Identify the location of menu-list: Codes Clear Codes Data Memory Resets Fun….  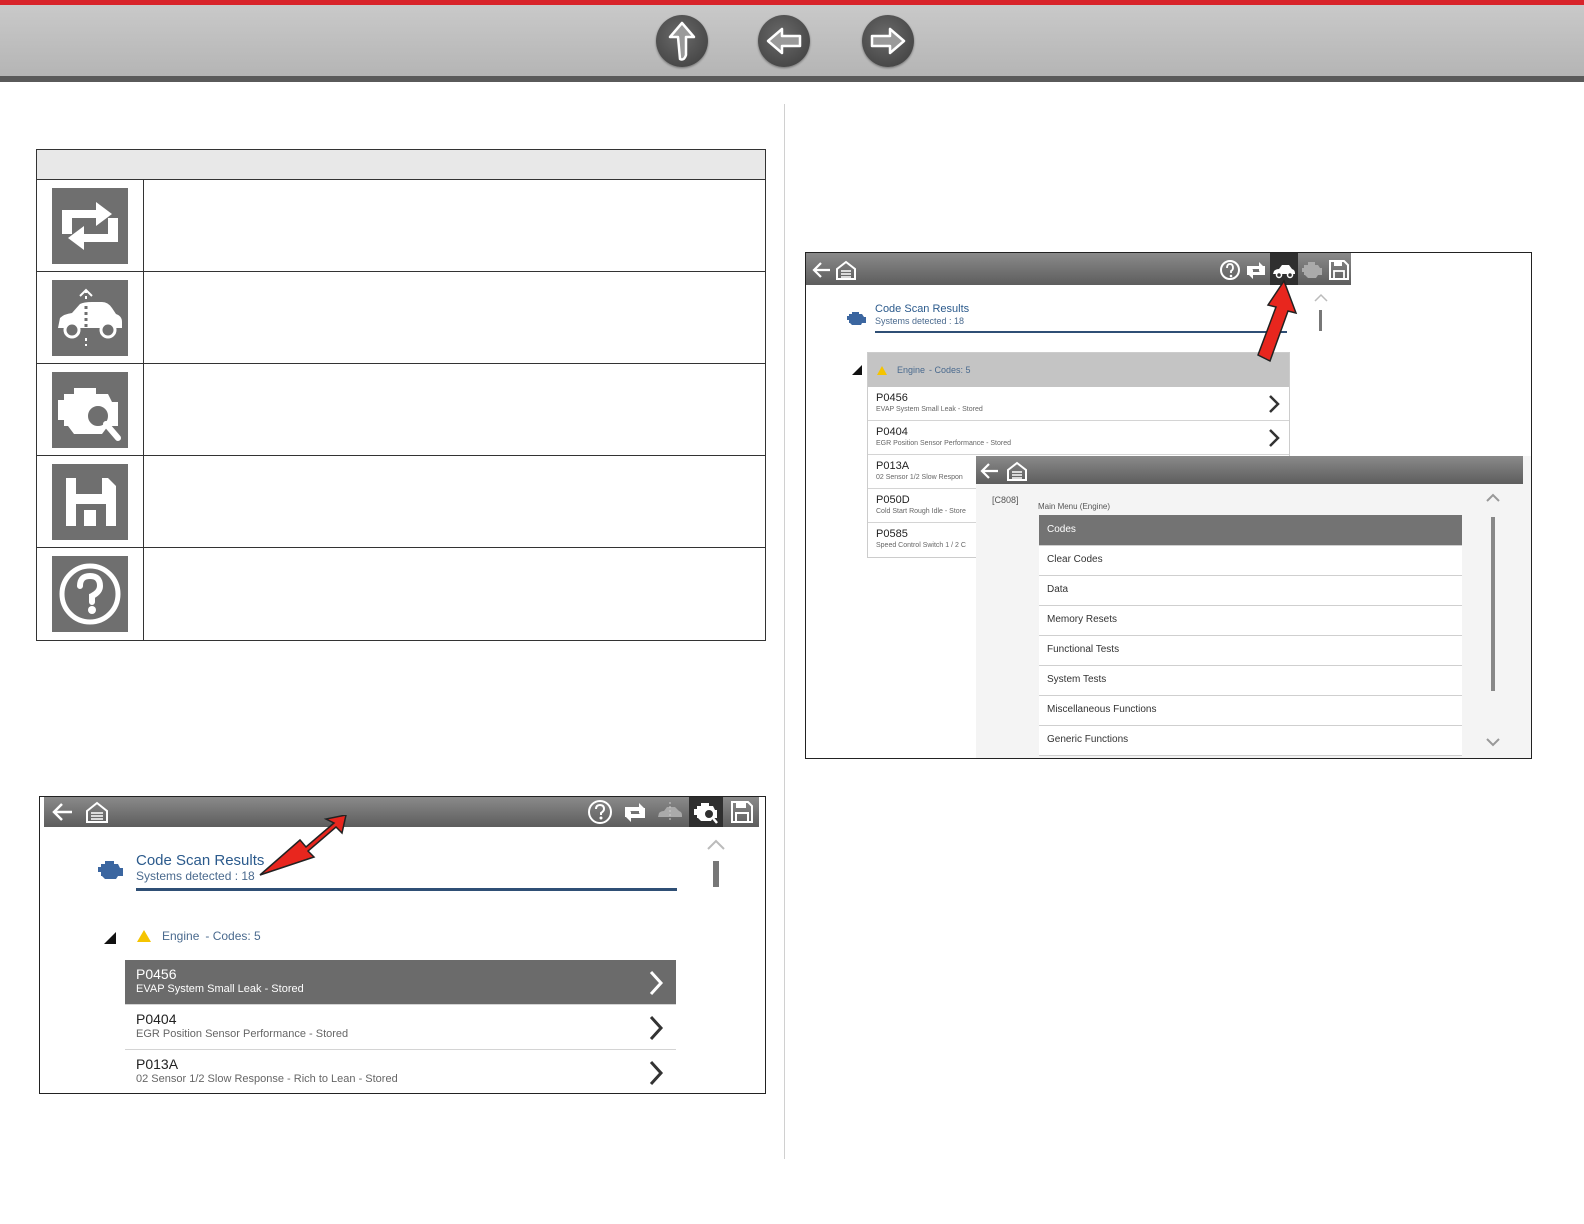
(1250, 636).